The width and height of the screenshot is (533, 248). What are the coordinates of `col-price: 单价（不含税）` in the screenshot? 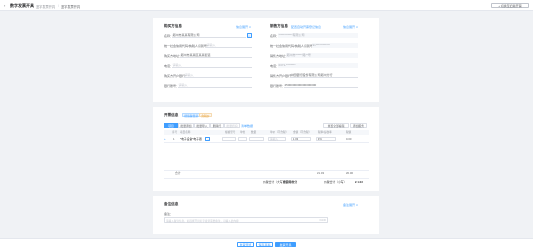 It's located at (279, 132).